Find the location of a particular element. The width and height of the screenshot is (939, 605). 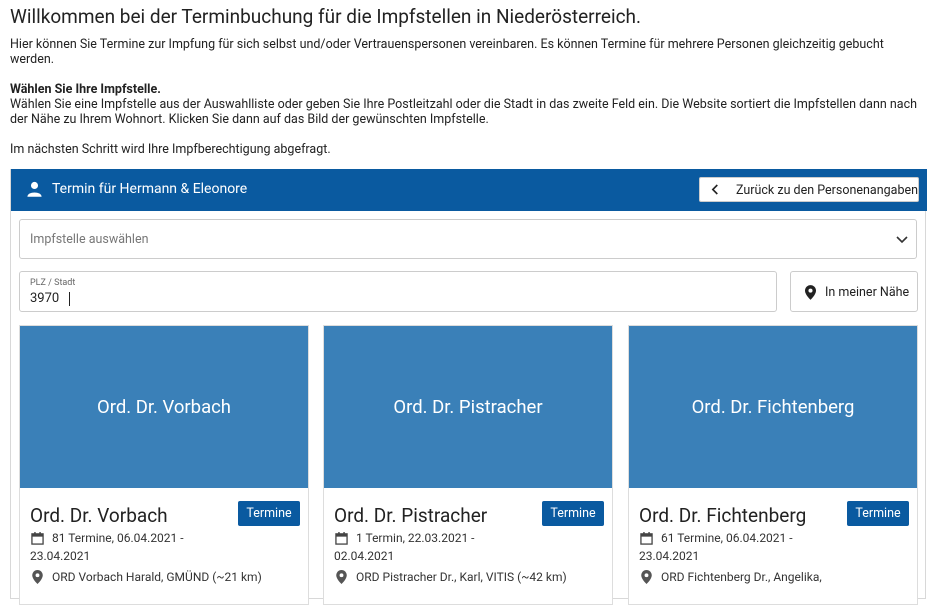

chevron-down-icon is located at coordinates (902, 240).